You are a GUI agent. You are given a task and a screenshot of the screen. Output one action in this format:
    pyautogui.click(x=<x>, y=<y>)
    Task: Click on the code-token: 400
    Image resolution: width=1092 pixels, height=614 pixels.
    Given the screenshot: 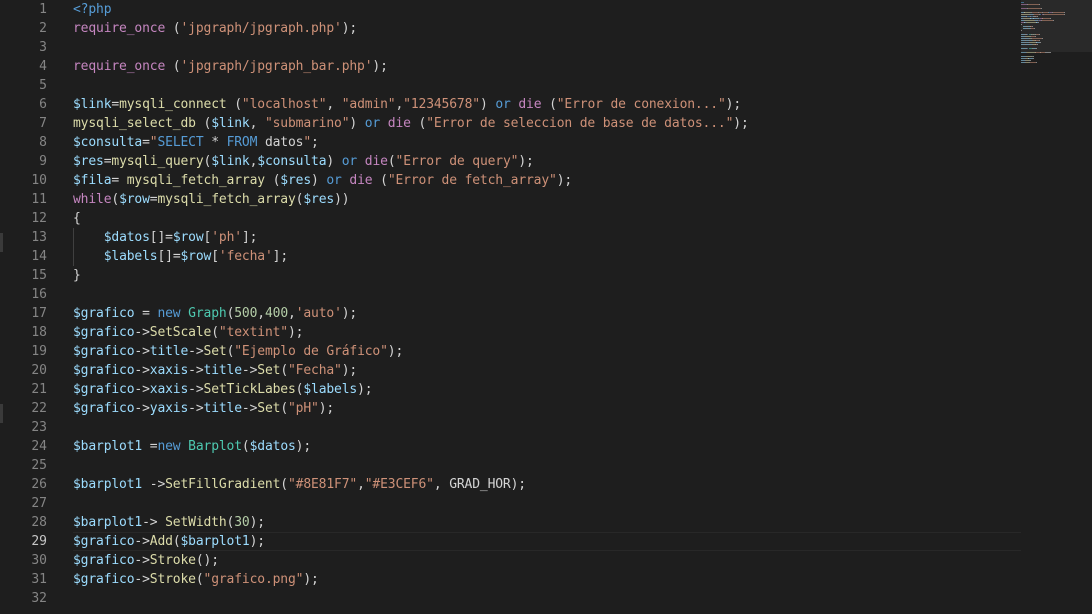 What is the action you would take?
    pyautogui.click(x=276, y=313)
    